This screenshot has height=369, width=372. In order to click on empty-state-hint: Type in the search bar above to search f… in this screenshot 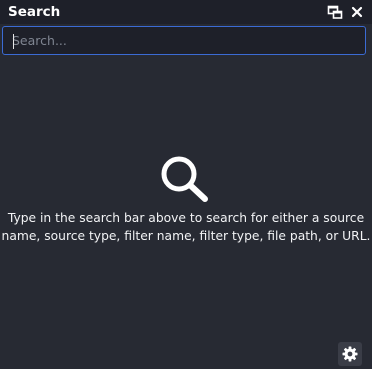, I will do `click(186, 227)`.